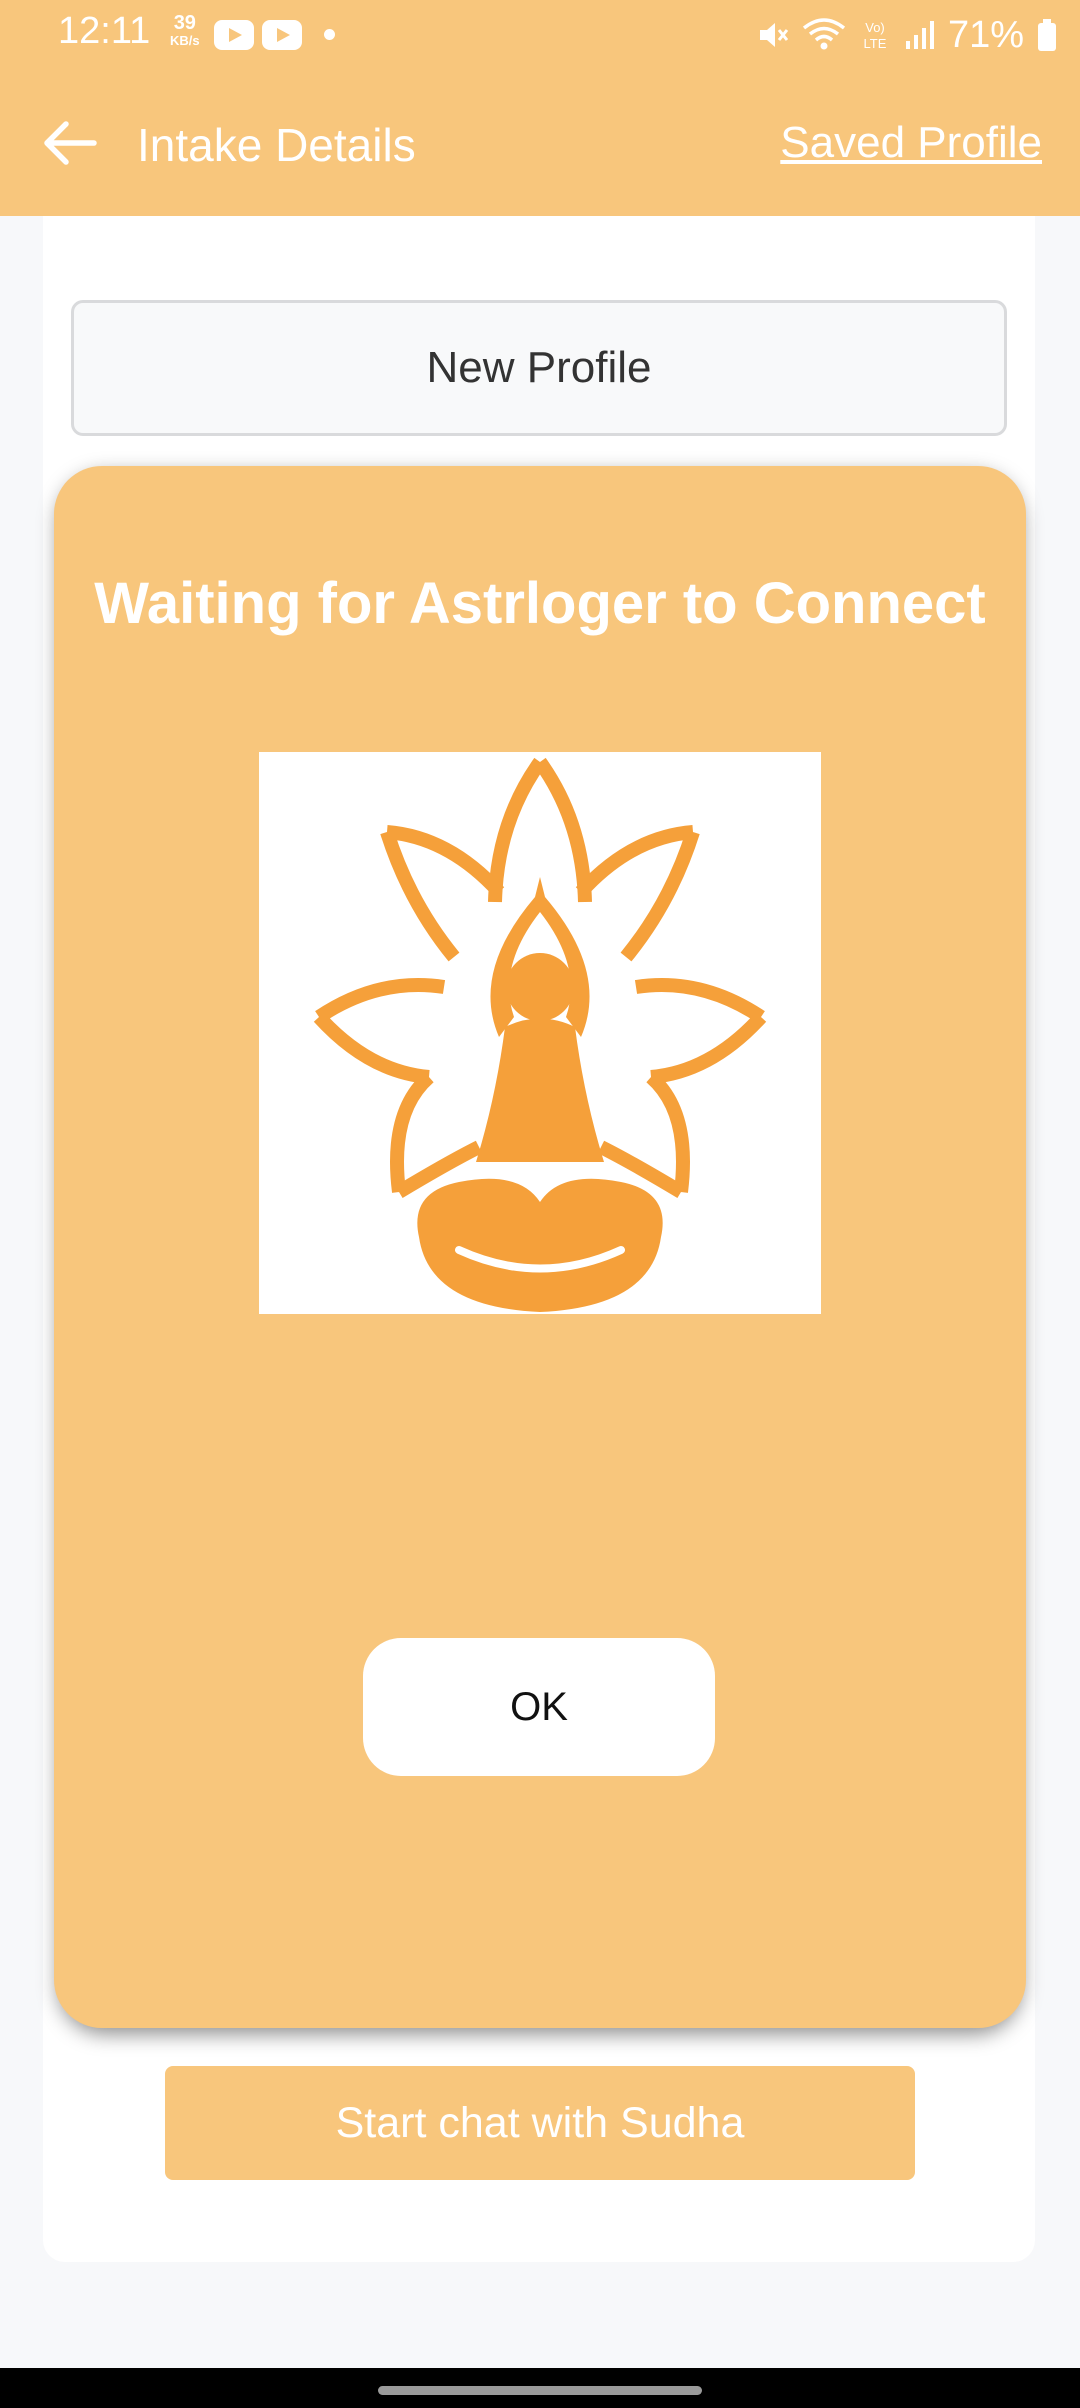  I want to click on network-speed-value: 39, so click(184, 23).